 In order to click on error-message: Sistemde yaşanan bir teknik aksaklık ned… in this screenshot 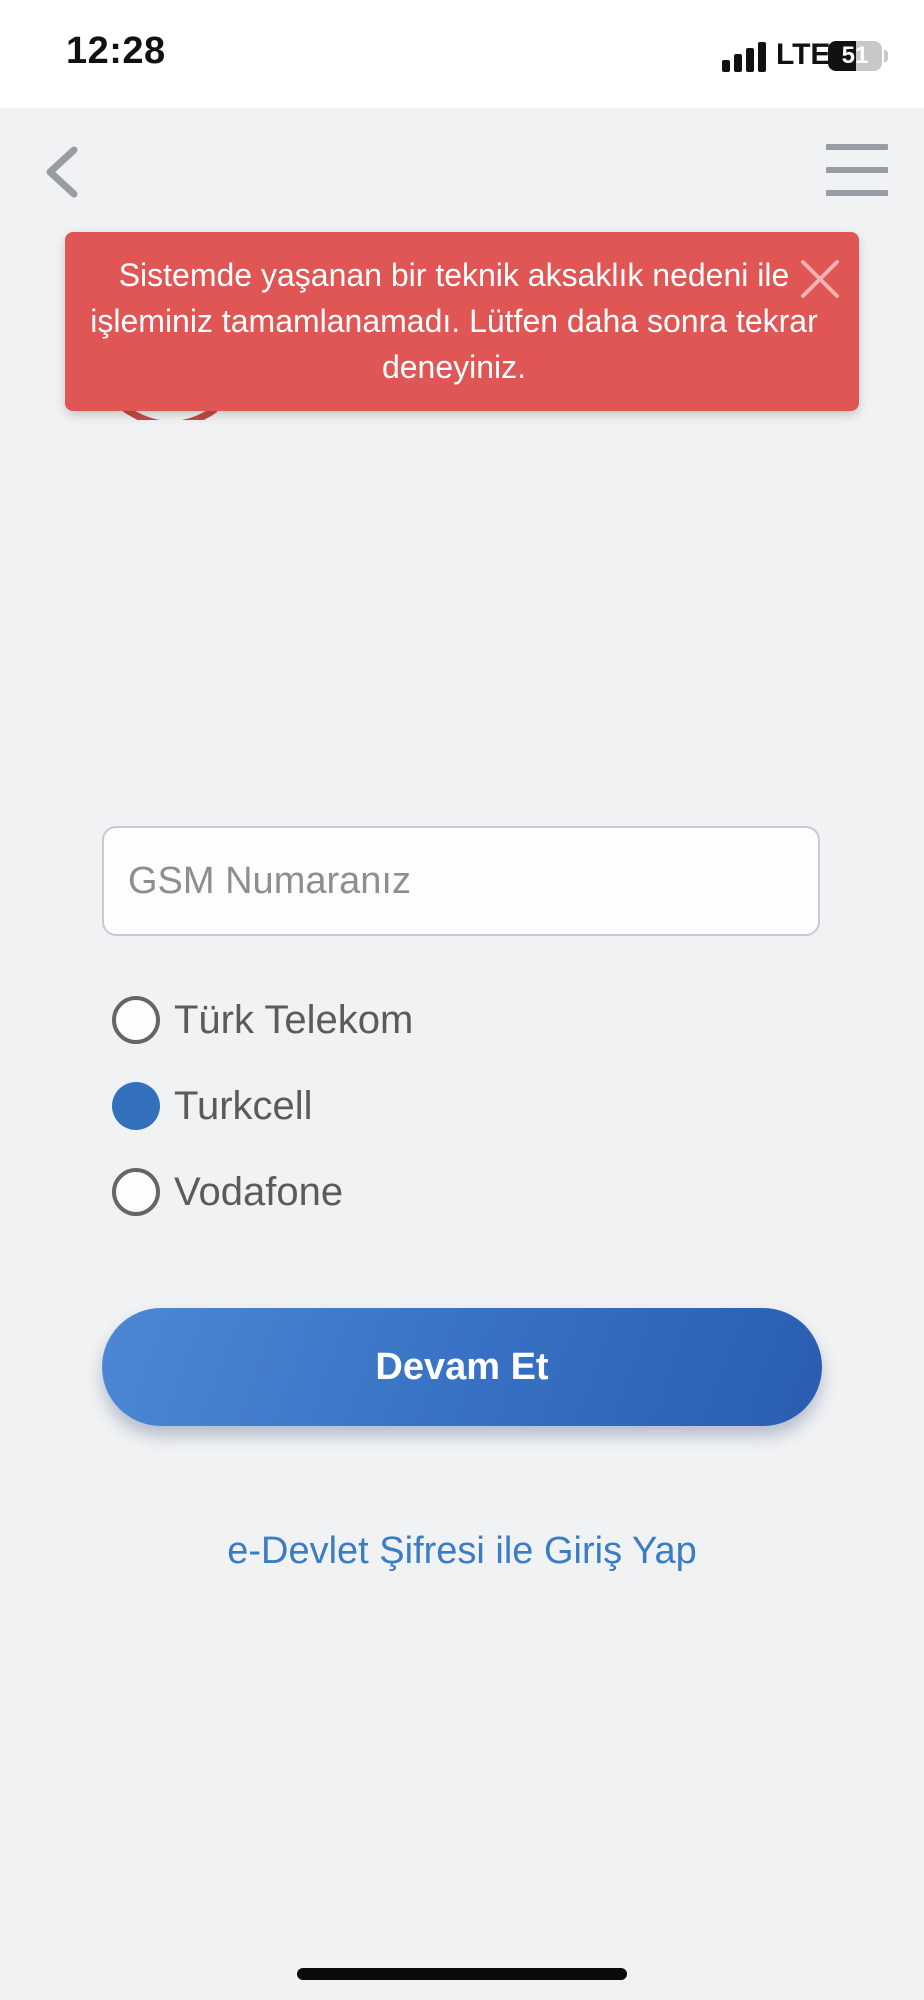, I will do `click(454, 321)`.